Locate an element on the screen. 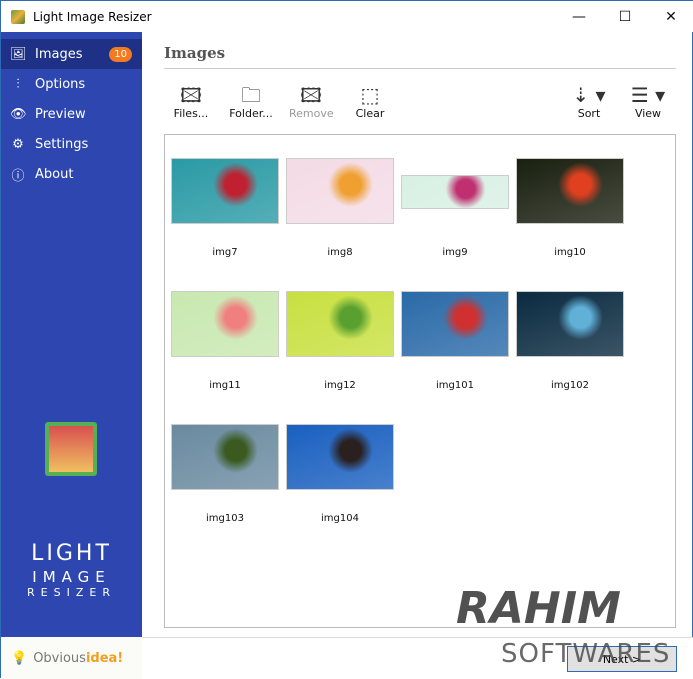  sidebar-item-images: 🖼 Images 10 is located at coordinates (71, 54).